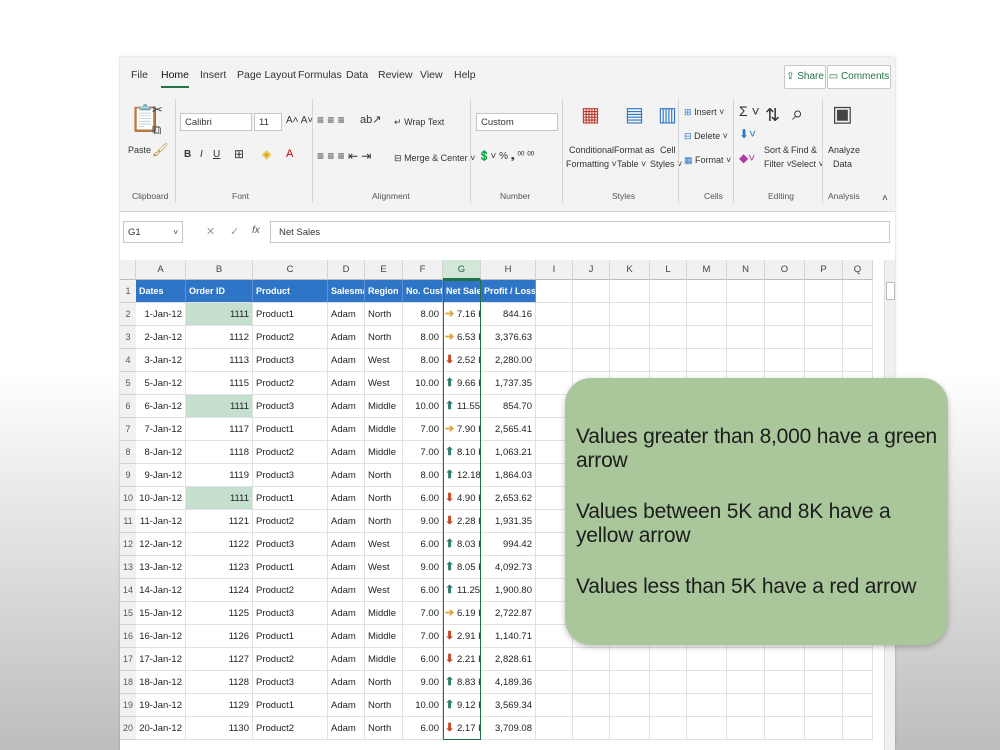  Describe the element at coordinates (219, 728) in the screenshot. I see `table-cell: 1130` at that location.